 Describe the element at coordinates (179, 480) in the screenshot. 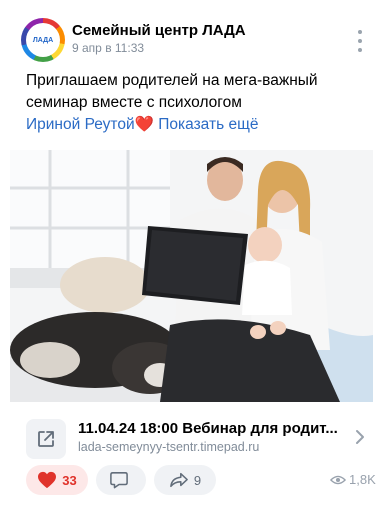

I see `share-icon` at that location.